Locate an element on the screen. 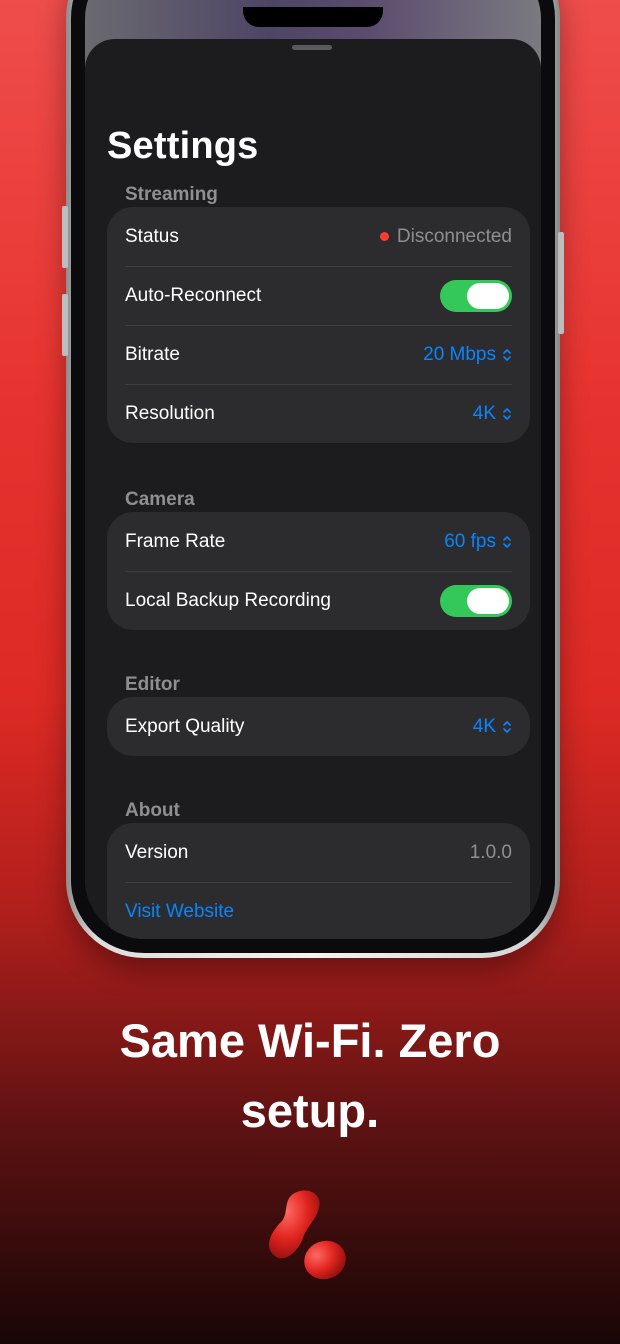  about-group: Version 1.0.0 Visit Website is located at coordinates (318, 881).